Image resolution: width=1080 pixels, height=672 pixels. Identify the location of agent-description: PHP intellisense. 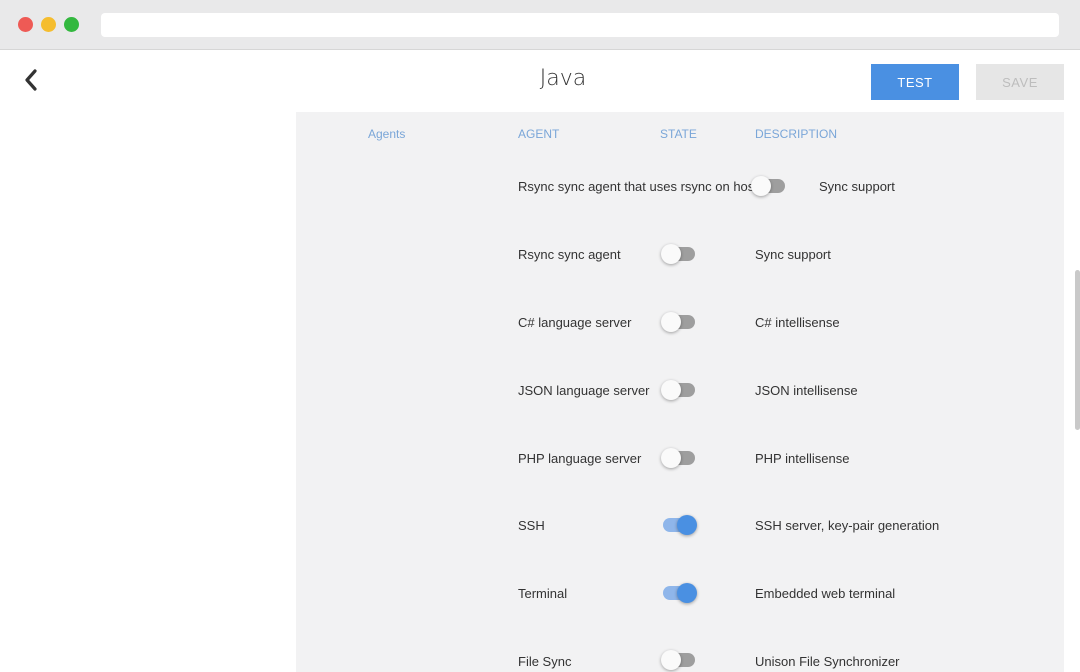
(802, 458).